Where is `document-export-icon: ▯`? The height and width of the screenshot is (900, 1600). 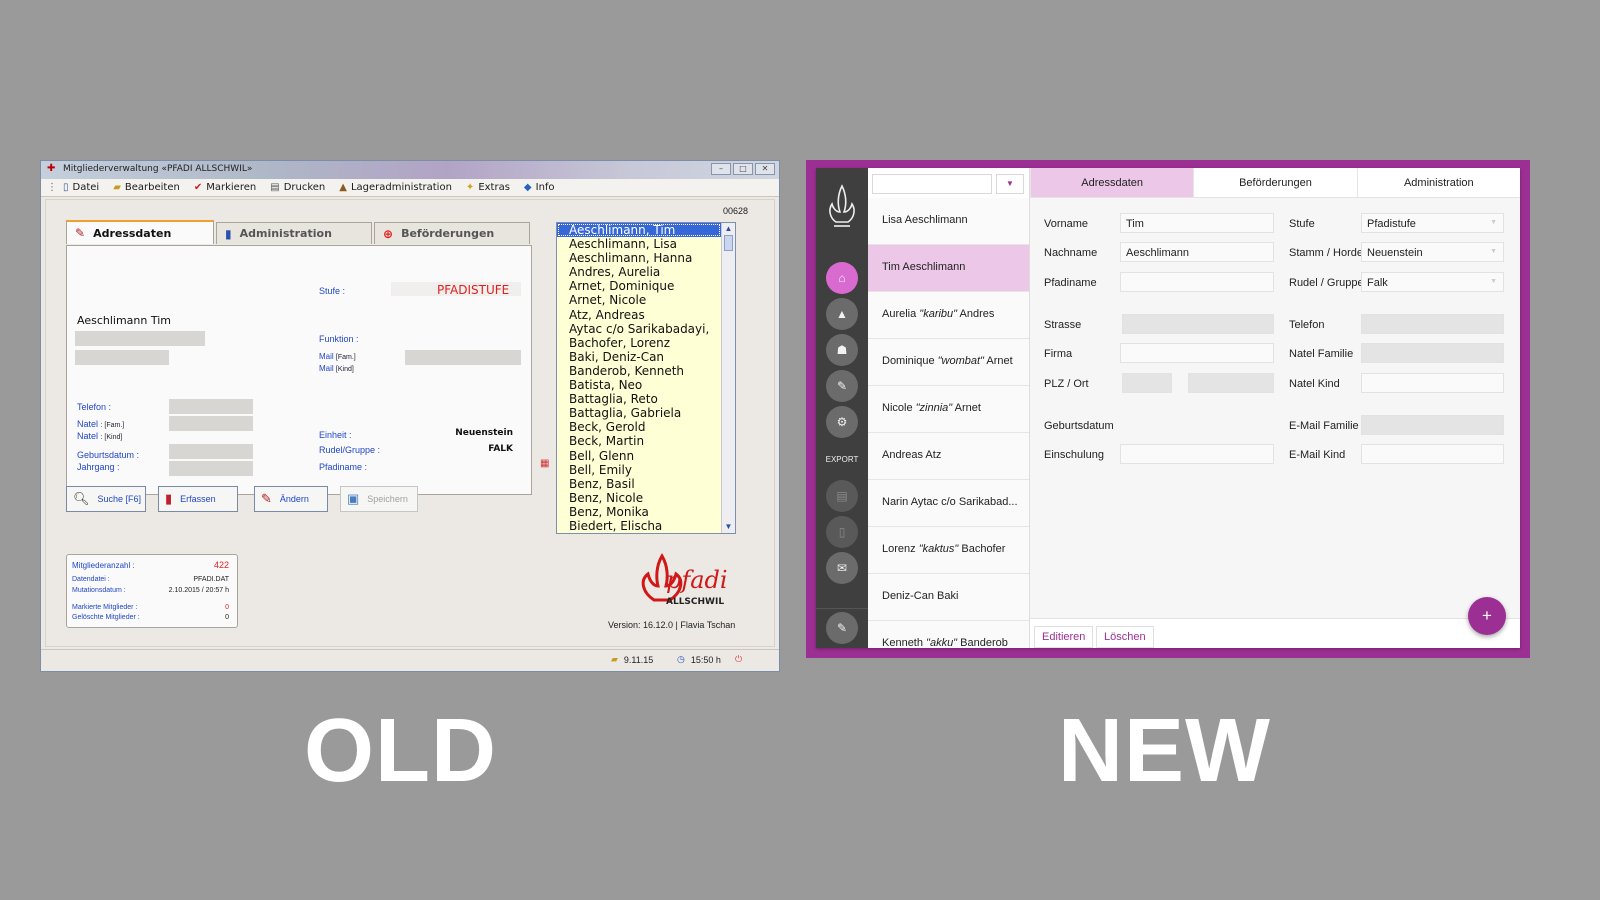
document-export-icon: ▯ is located at coordinates (842, 532).